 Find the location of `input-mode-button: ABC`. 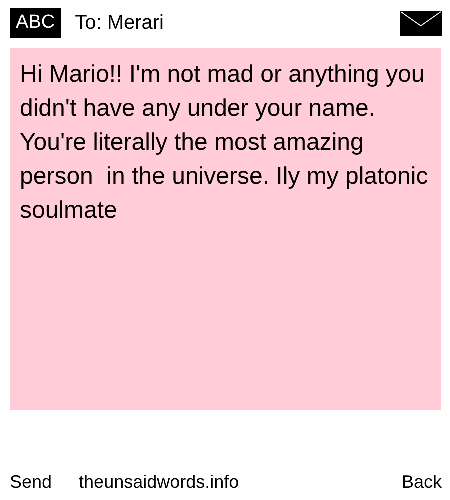

input-mode-button: ABC is located at coordinates (36, 23).